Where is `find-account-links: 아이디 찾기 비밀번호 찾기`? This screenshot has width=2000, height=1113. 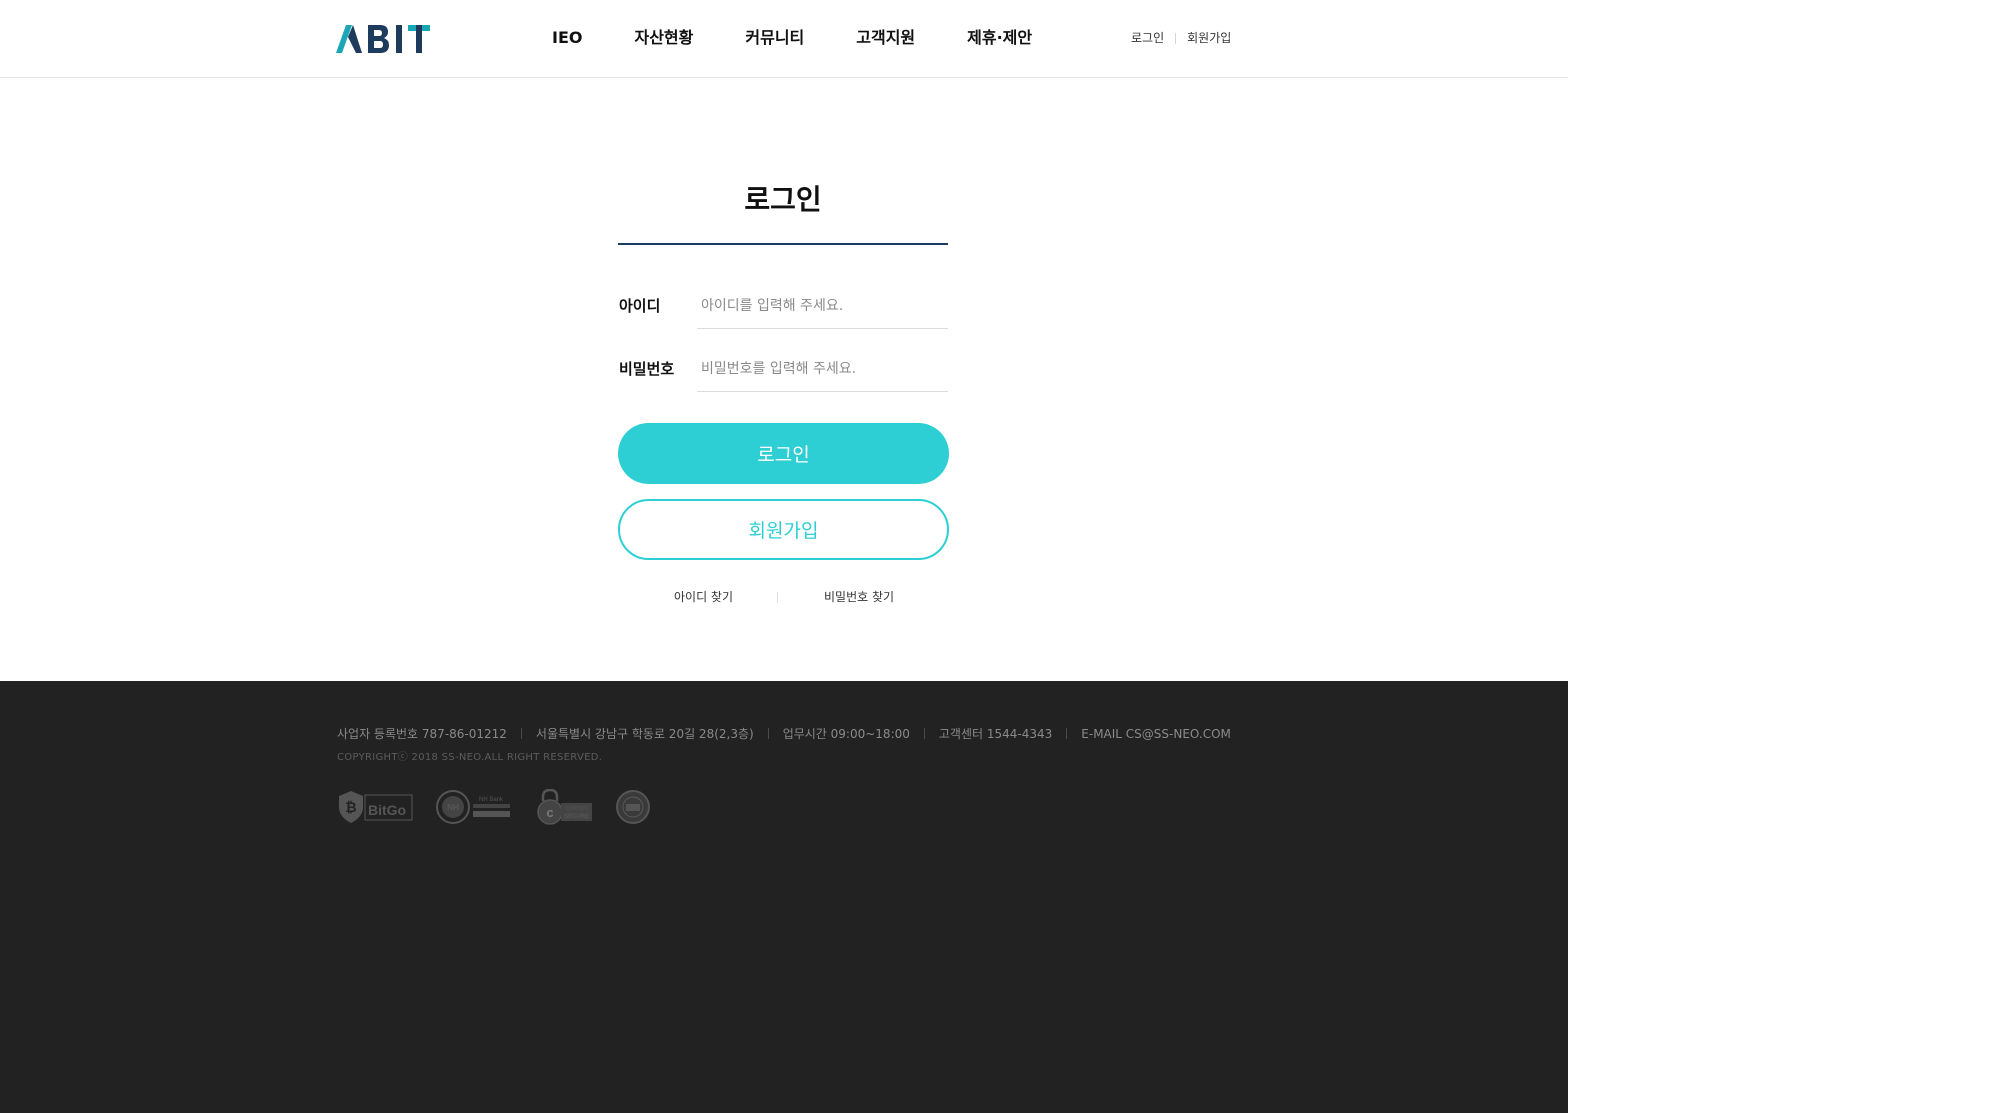 find-account-links: 아이디 찾기 비밀번호 찾기 is located at coordinates (783, 598).